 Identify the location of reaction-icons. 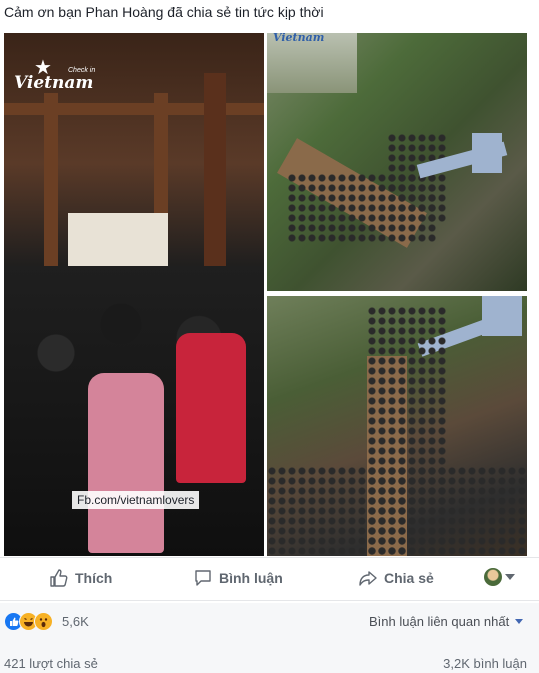
(28, 621).